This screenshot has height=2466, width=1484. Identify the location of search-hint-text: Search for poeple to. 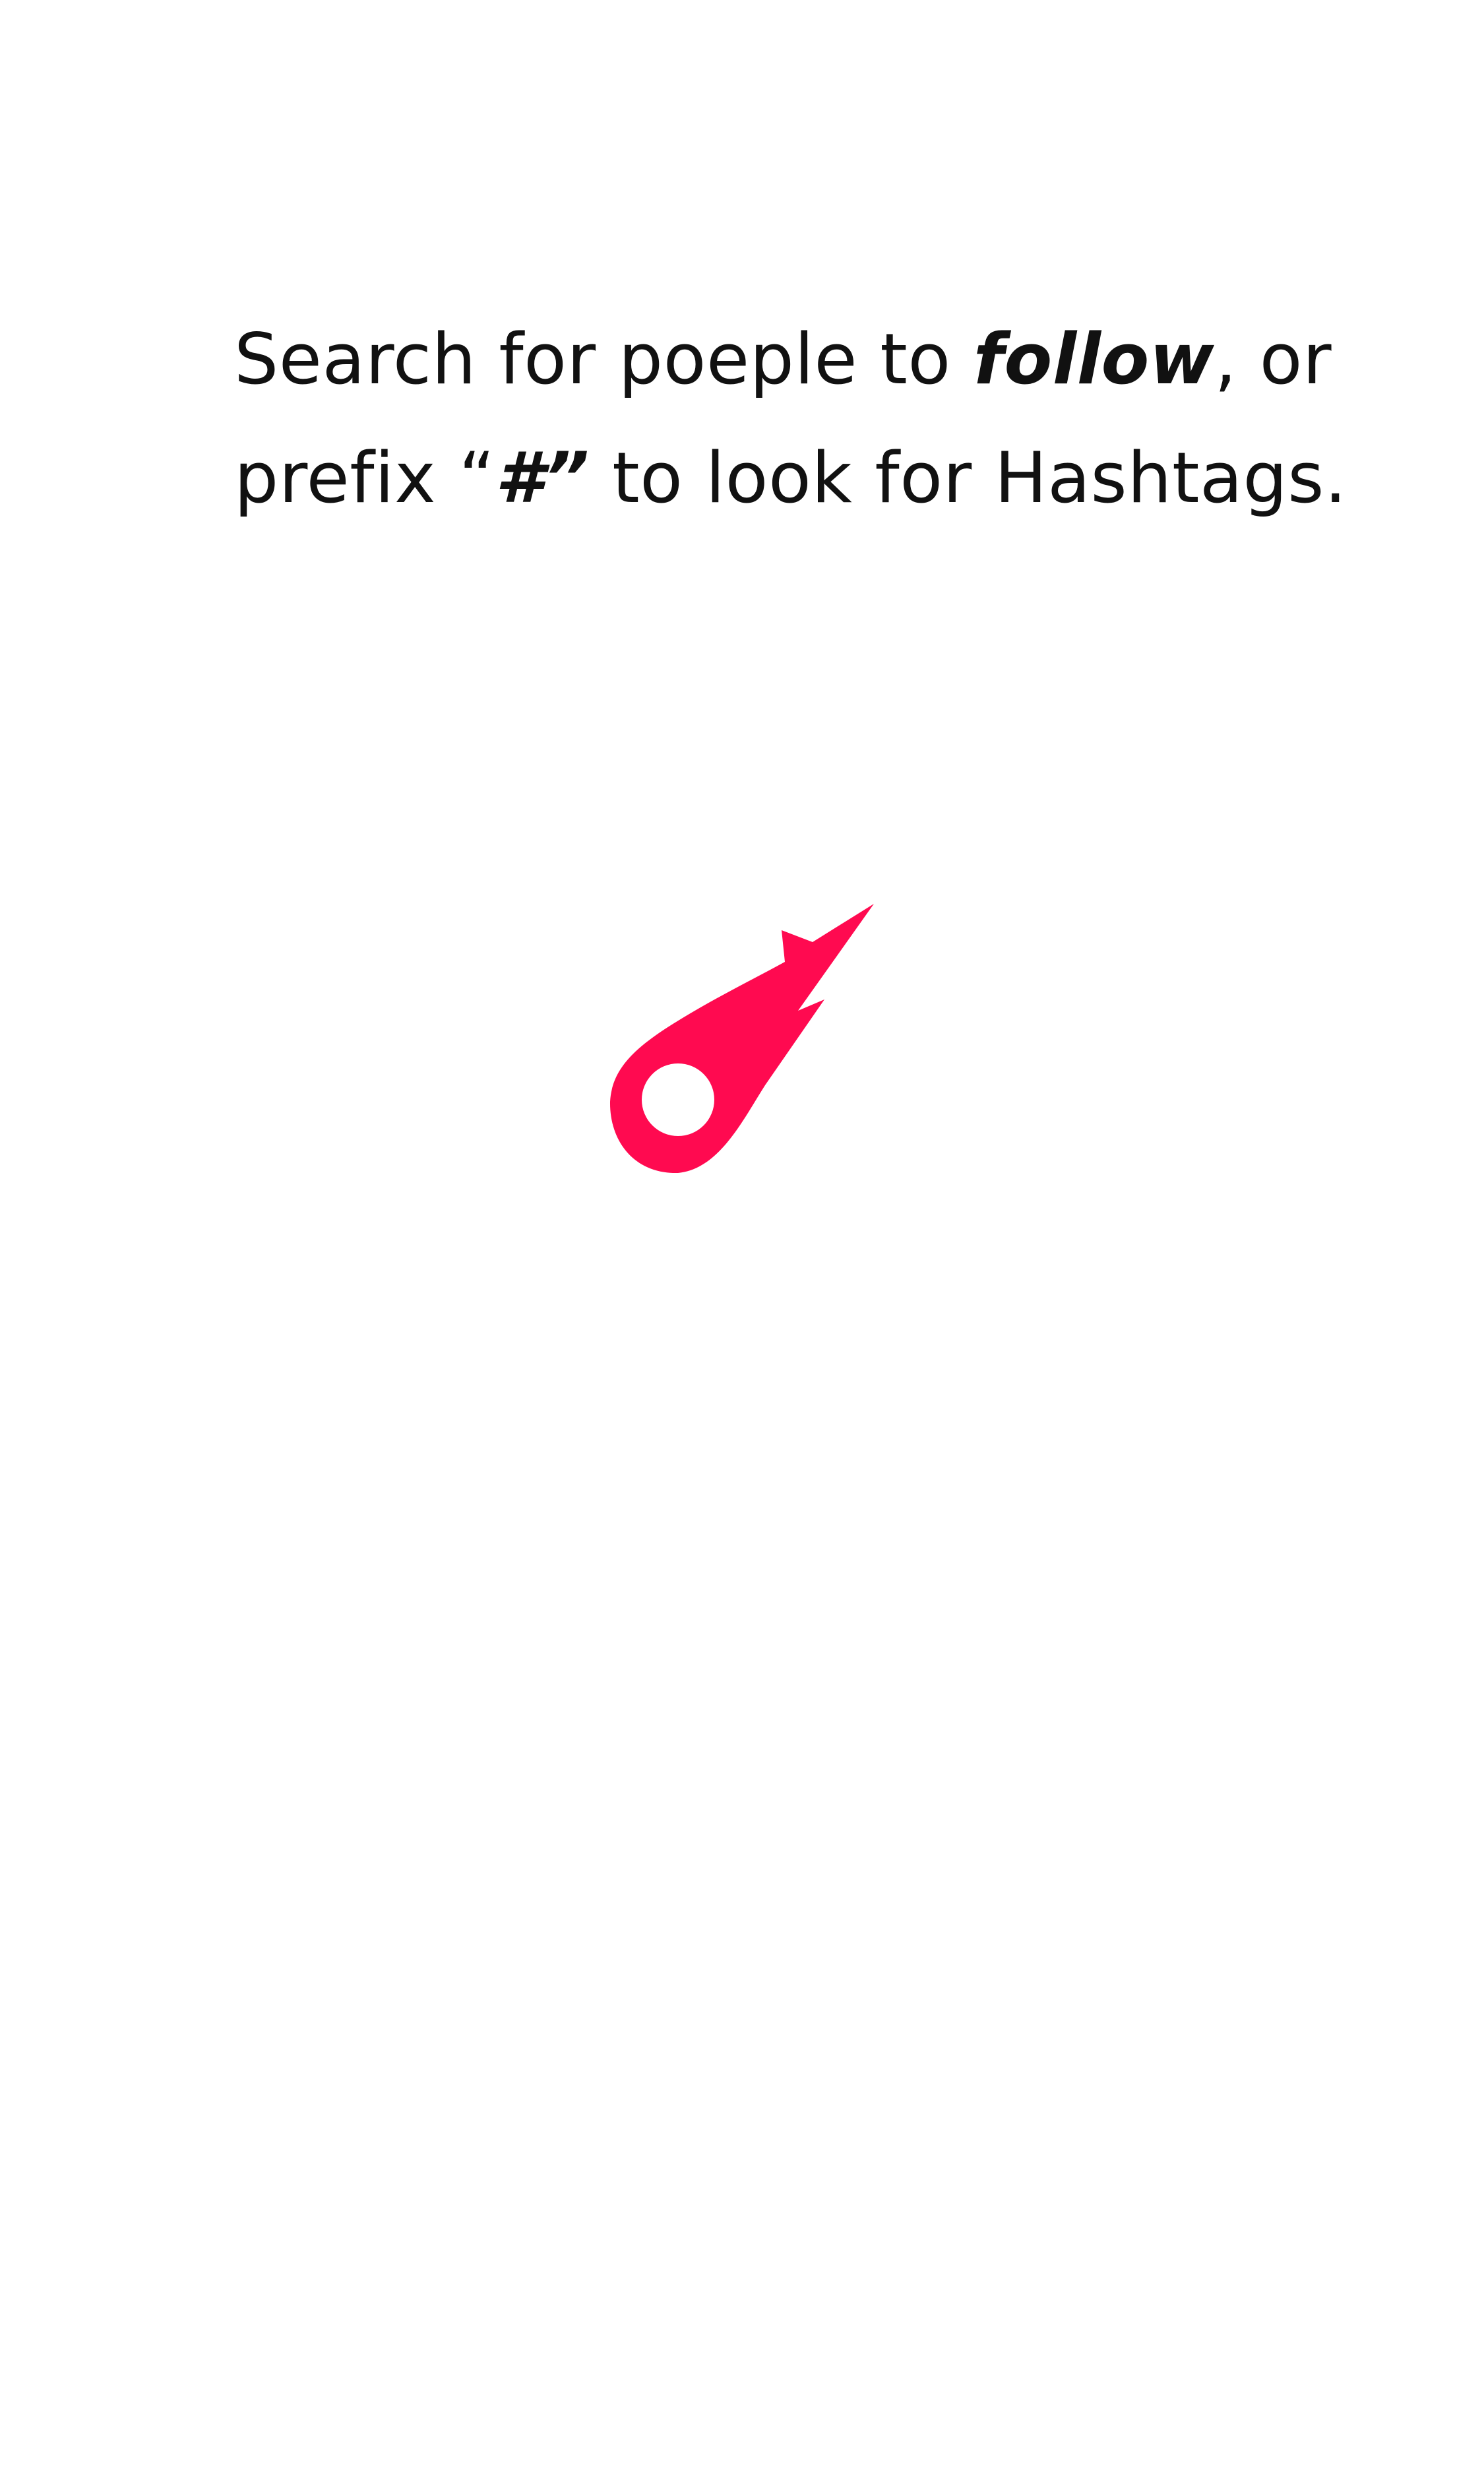
(604, 359).